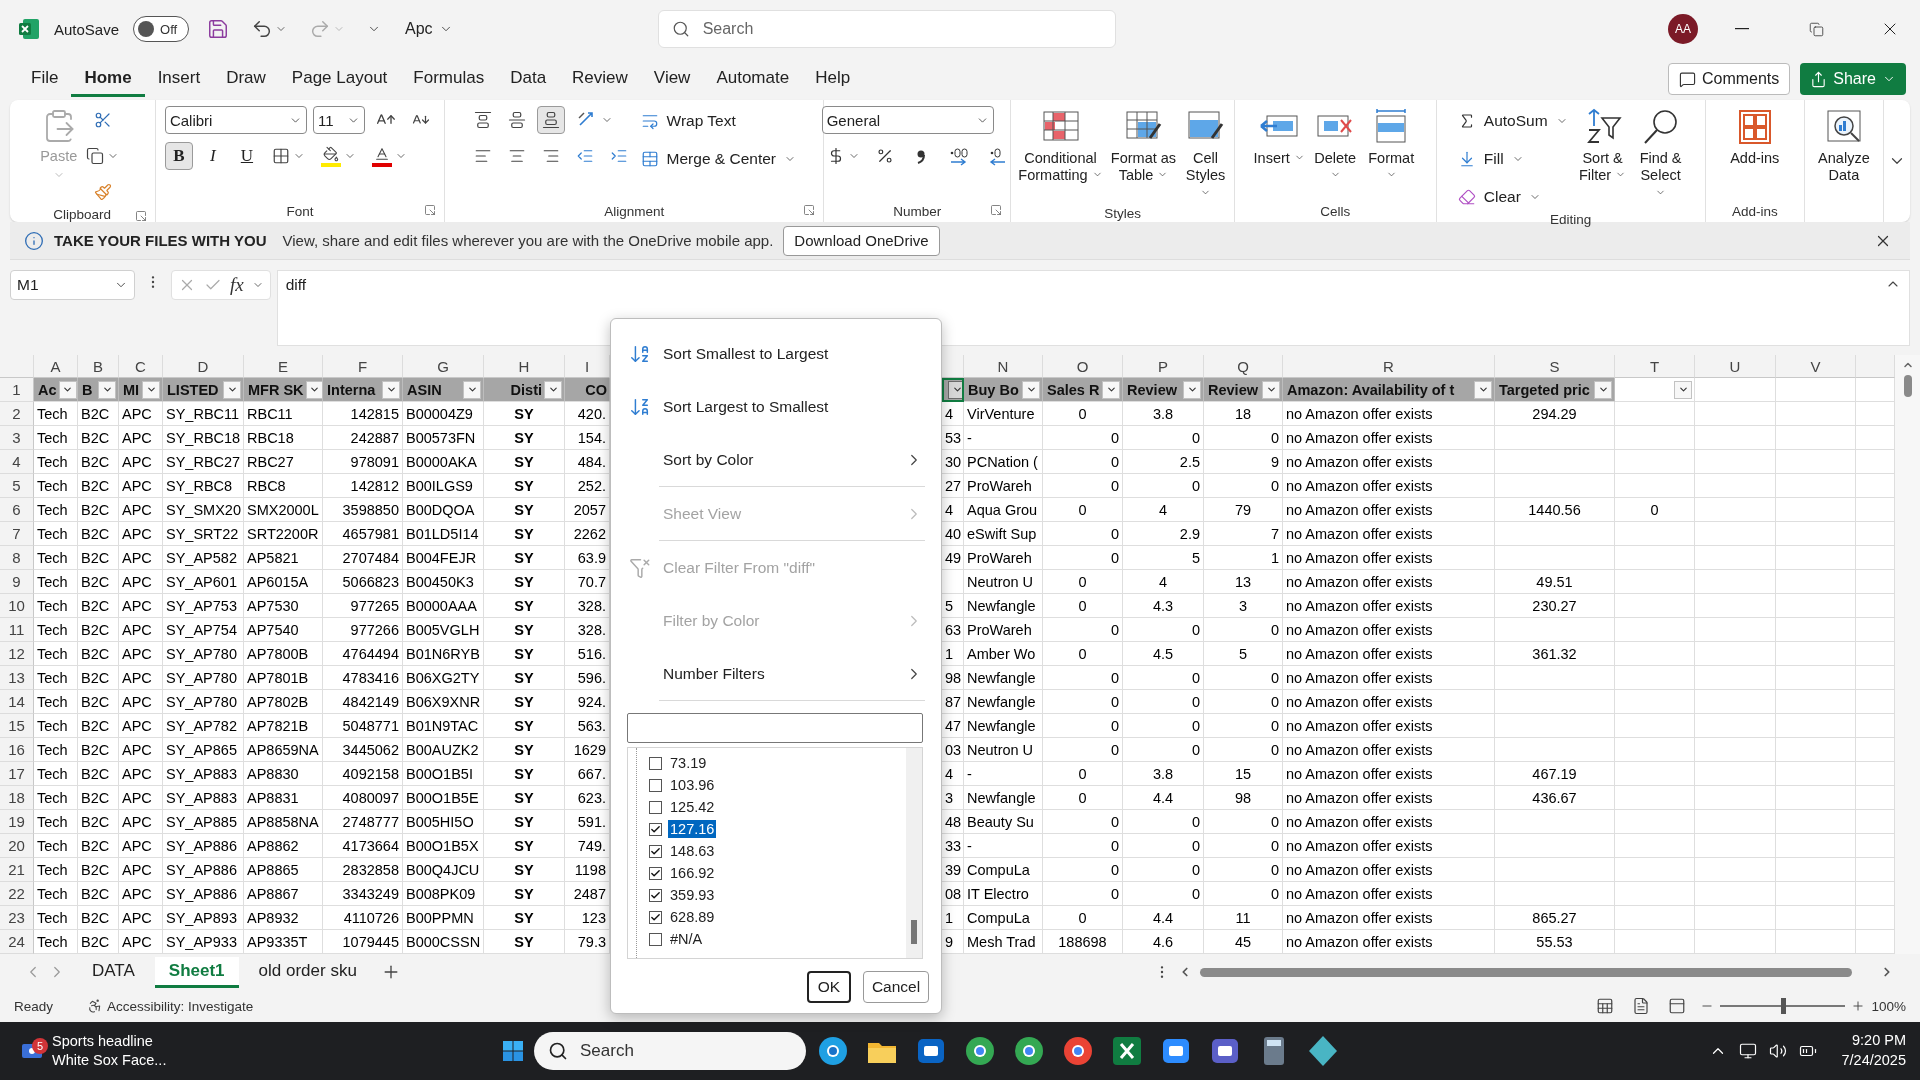  Describe the element at coordinates (17, 390) in the screenshot. I see `row-header: 1` at that location.